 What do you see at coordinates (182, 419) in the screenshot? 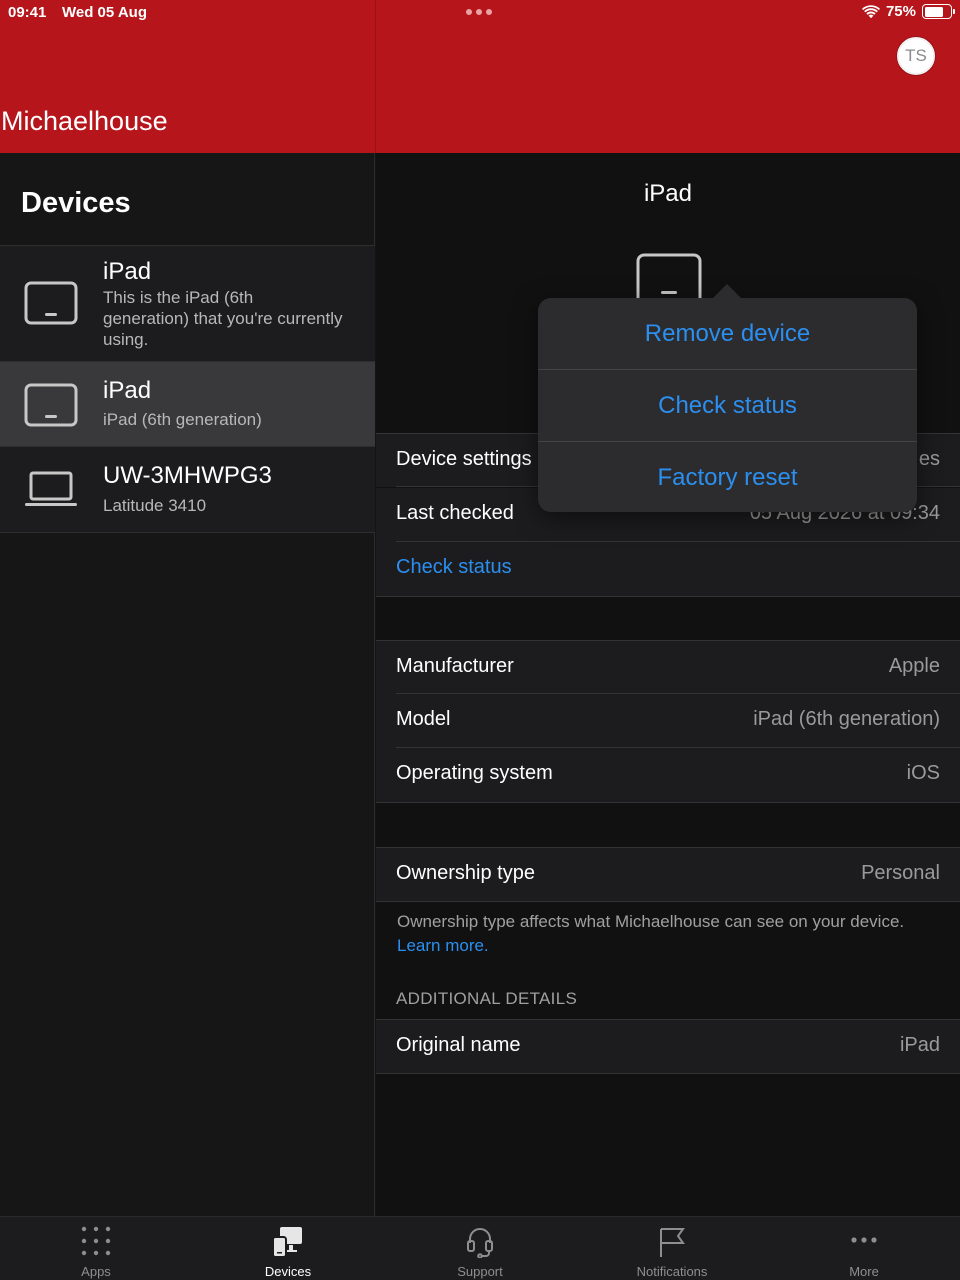
I see `device-subtitle: iPad (6th generation)` at bounding box center [182, 419].